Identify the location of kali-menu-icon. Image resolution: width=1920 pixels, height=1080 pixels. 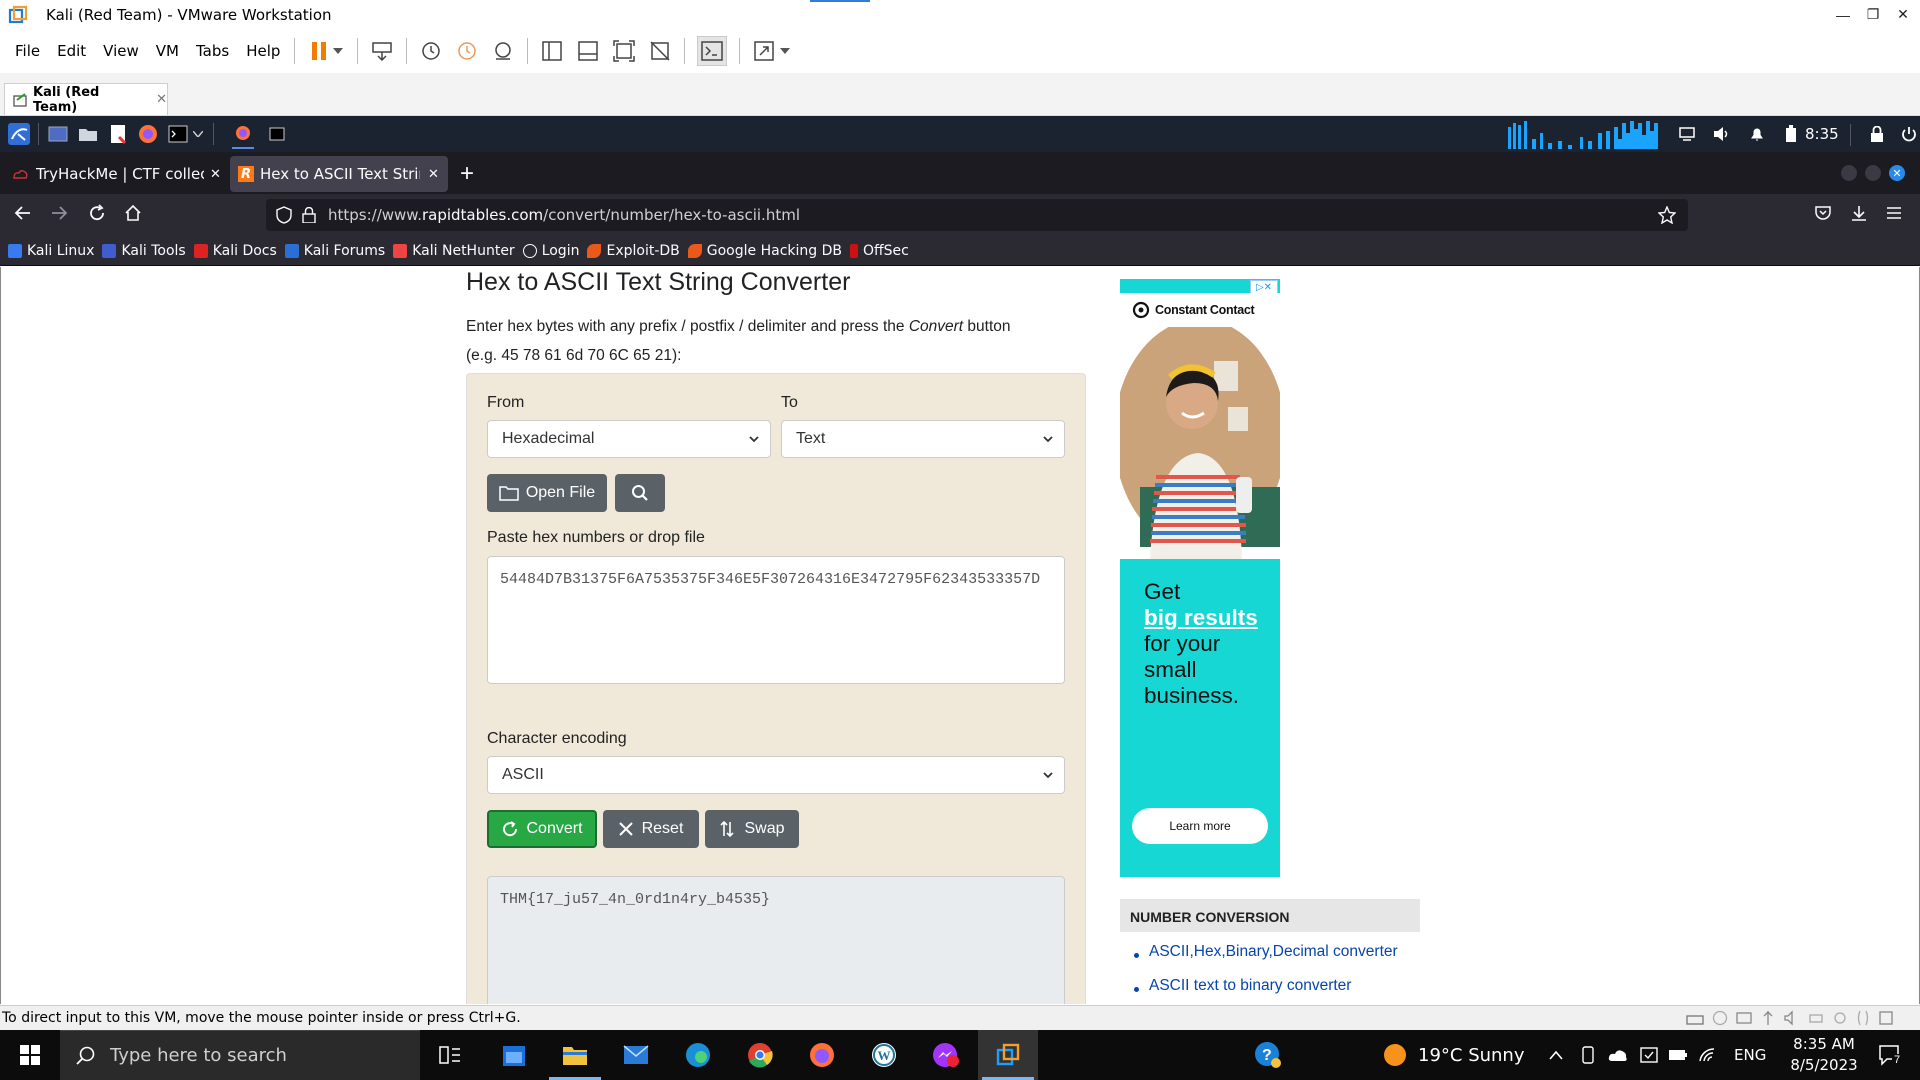
(19, 134).